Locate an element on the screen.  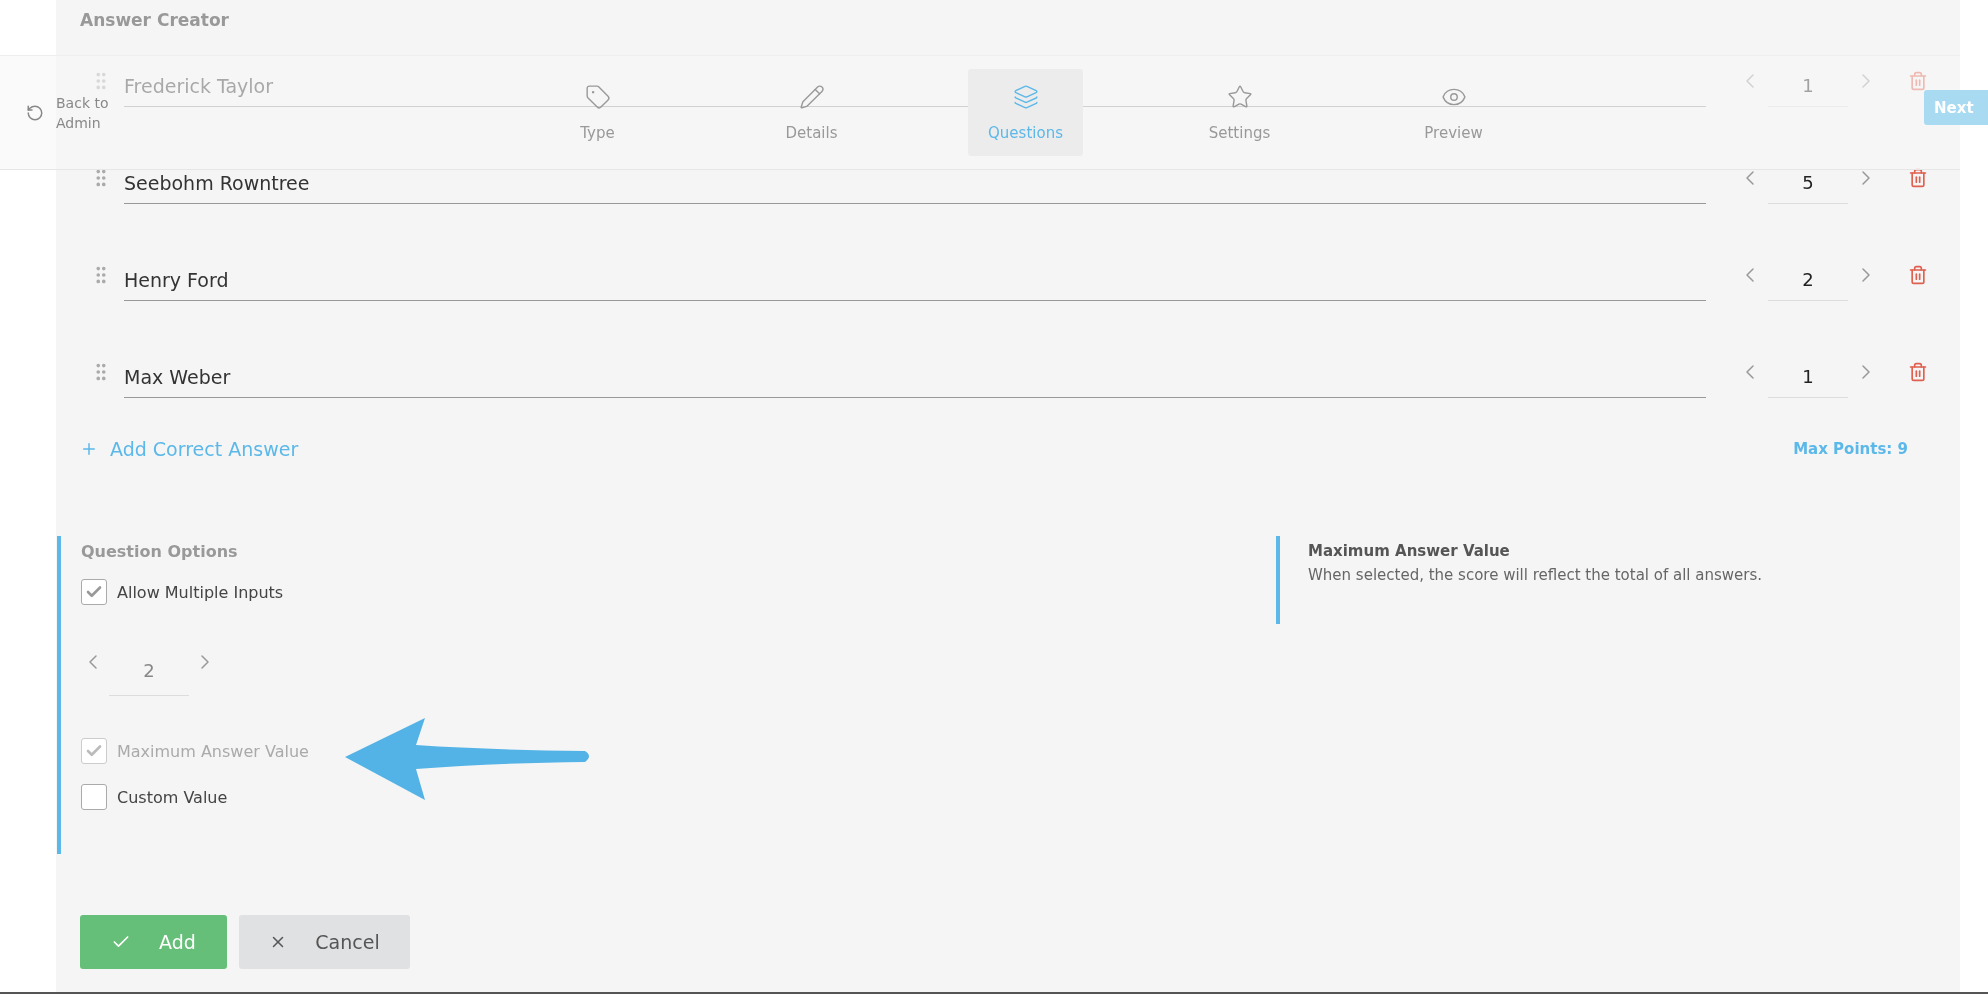
star-icon is located at coordinates (1239, 96).